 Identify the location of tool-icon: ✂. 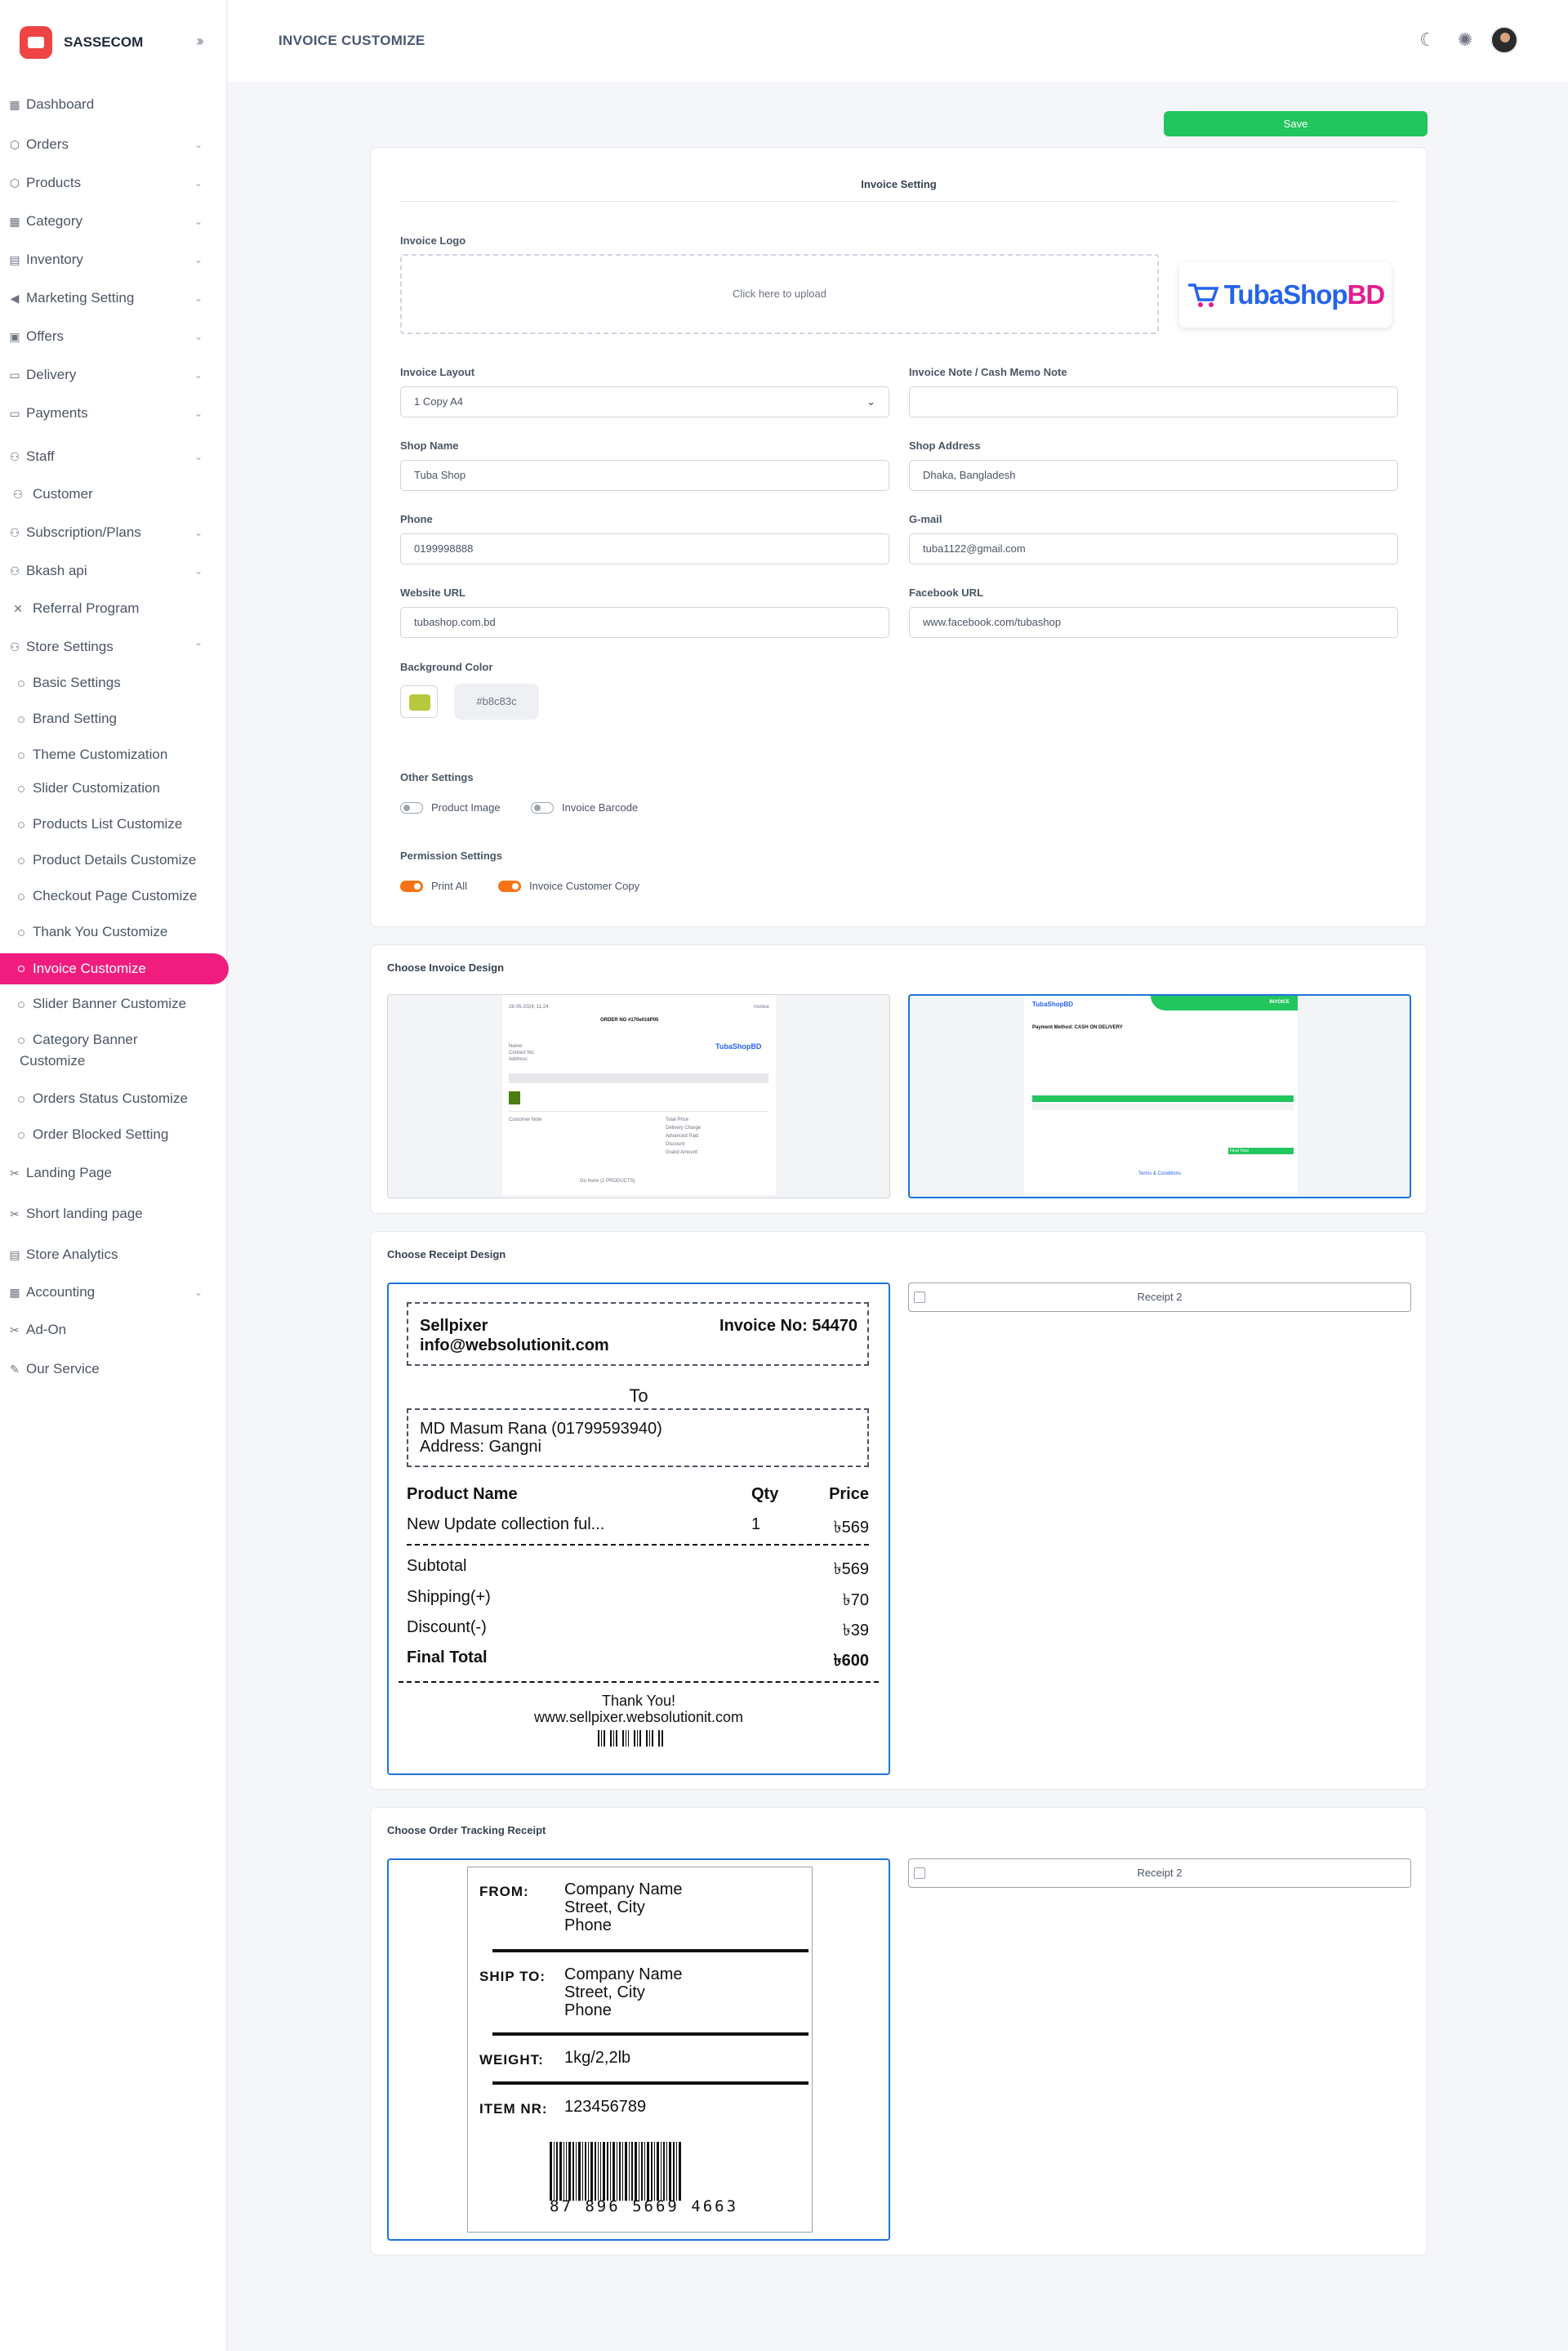
(15, 1173).